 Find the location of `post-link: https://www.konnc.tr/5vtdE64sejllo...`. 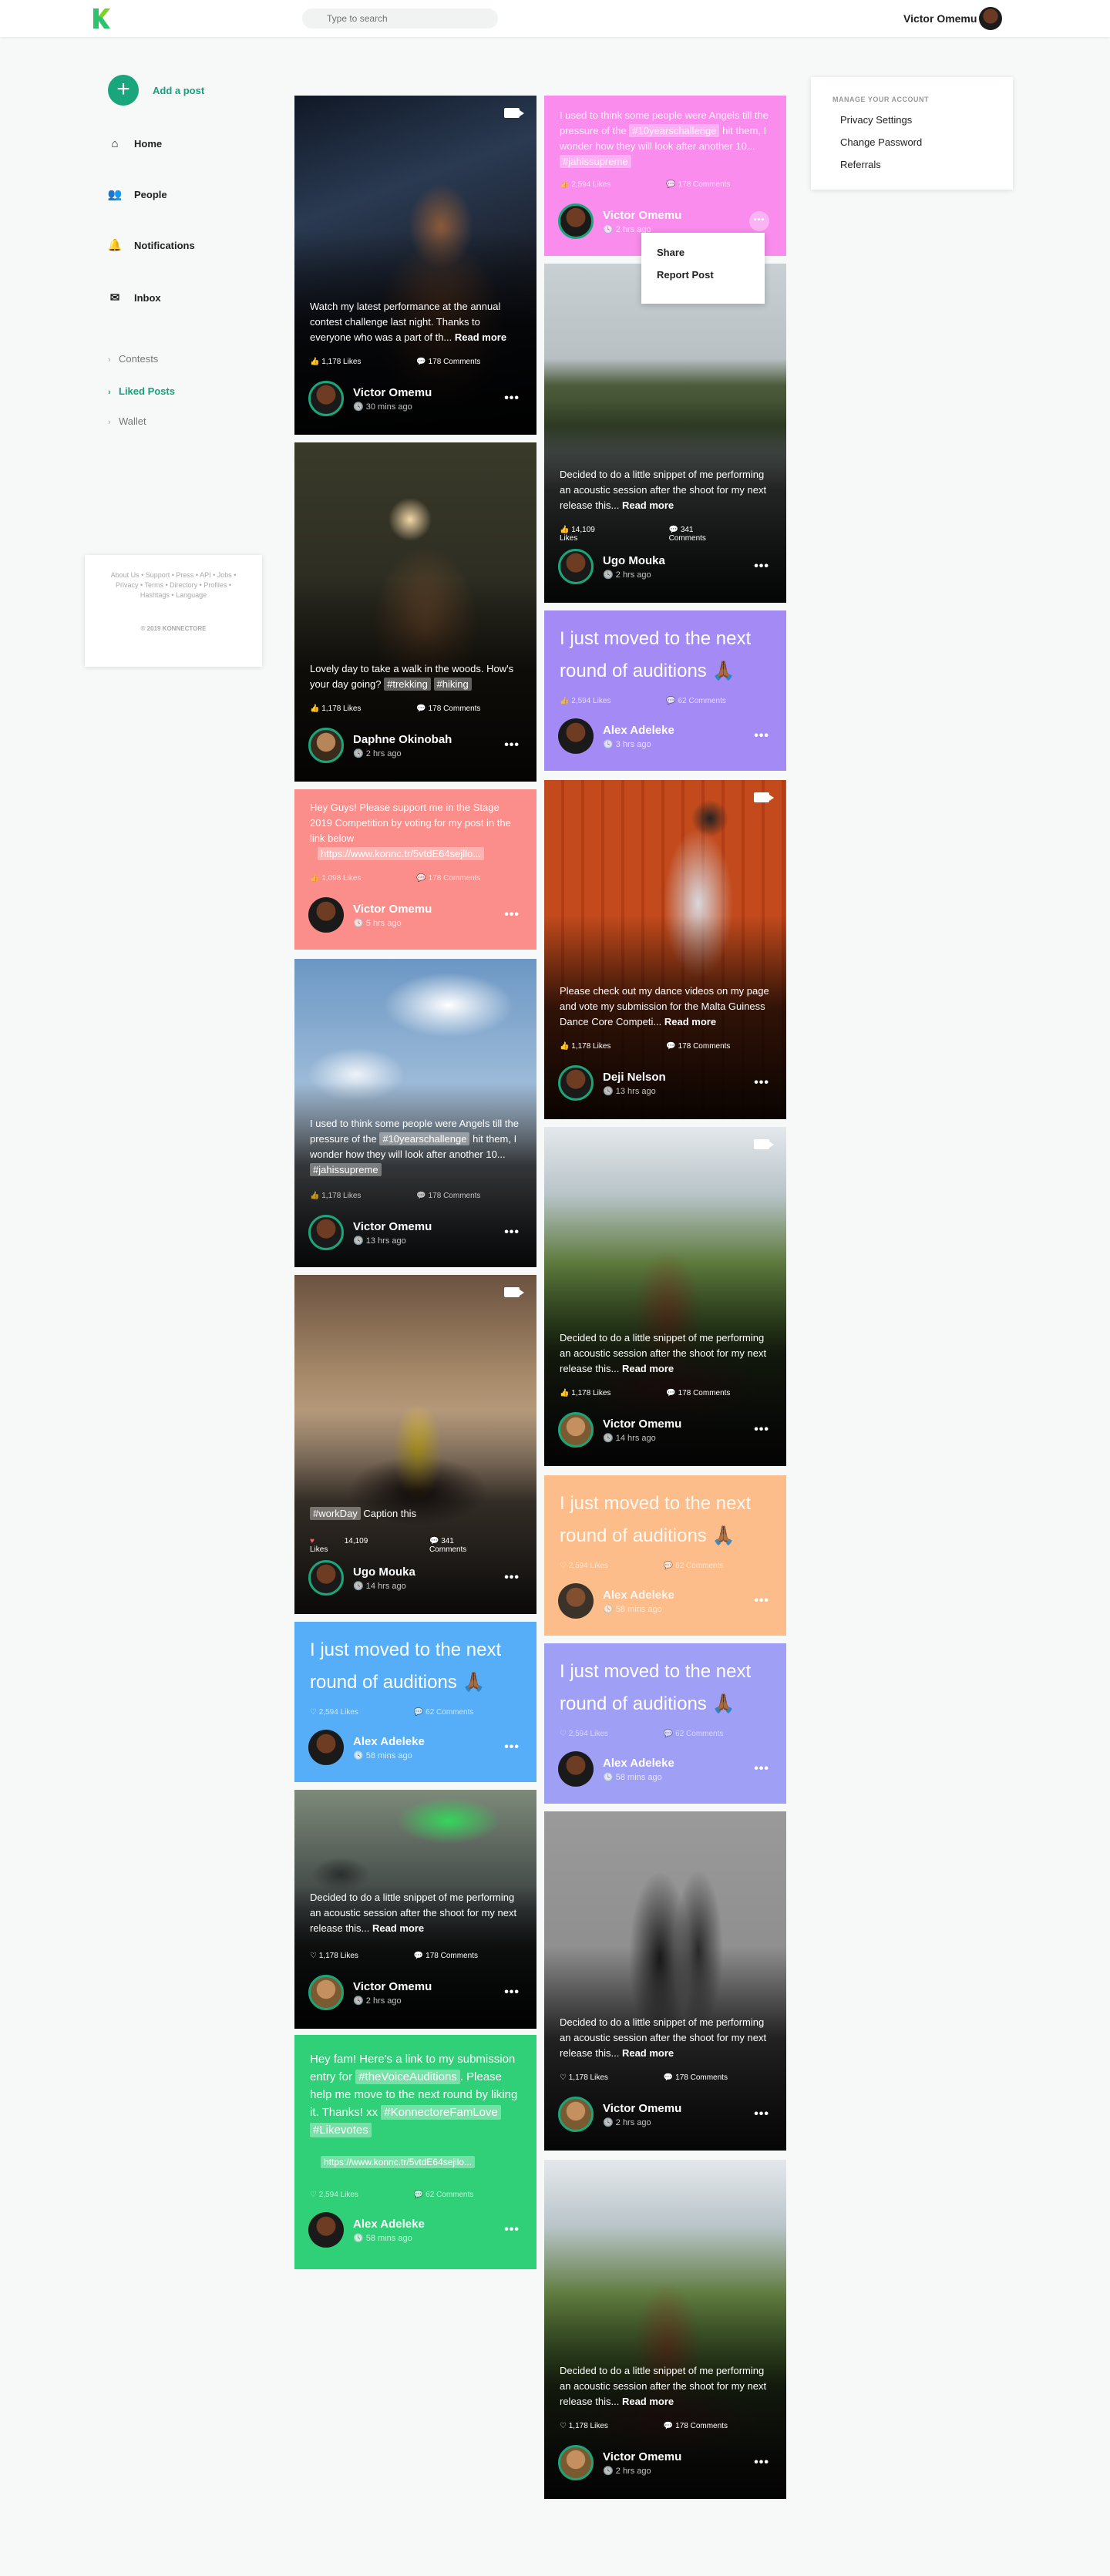

post-link: https://www.konnc.tr/5vtdE64sejllo... is located at coordinates (399, 2162).